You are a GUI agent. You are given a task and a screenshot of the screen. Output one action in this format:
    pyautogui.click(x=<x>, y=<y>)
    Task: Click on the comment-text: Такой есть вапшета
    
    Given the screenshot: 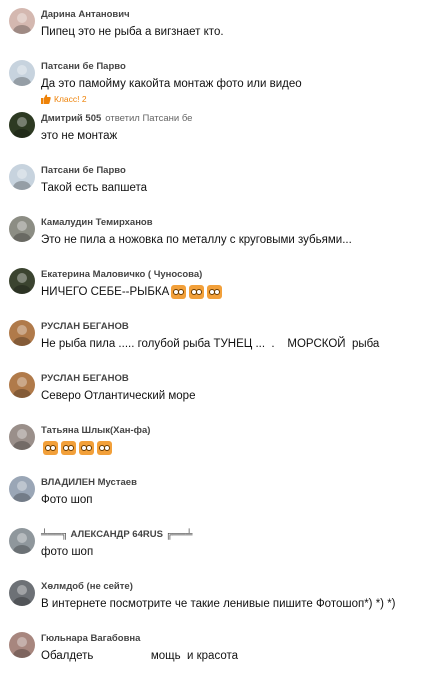 What is the action you would take?
    pyautogui.click(x=94, y=188)
    